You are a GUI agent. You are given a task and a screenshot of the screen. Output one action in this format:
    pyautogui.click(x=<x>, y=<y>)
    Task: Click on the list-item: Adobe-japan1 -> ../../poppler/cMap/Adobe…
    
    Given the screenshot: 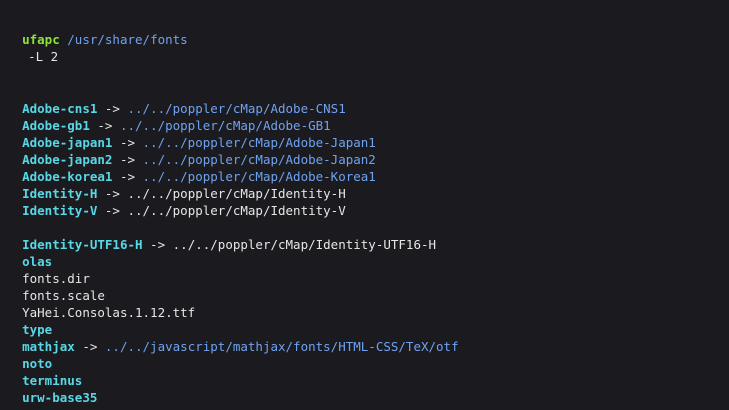 What is the action you would take?
    pyautogui.click(x=188, y=133)
    